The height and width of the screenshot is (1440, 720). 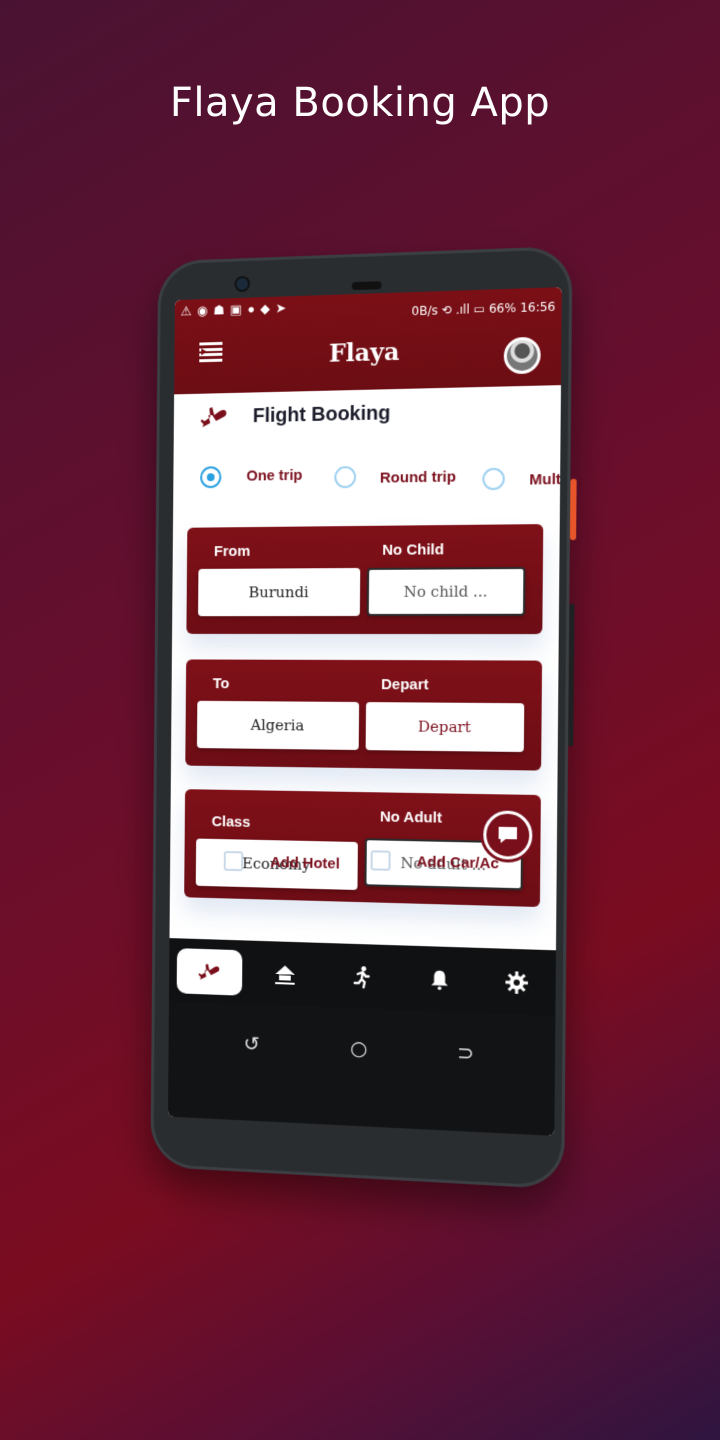 I want to click on earpiece-speaker, so click(x=366, y=286).